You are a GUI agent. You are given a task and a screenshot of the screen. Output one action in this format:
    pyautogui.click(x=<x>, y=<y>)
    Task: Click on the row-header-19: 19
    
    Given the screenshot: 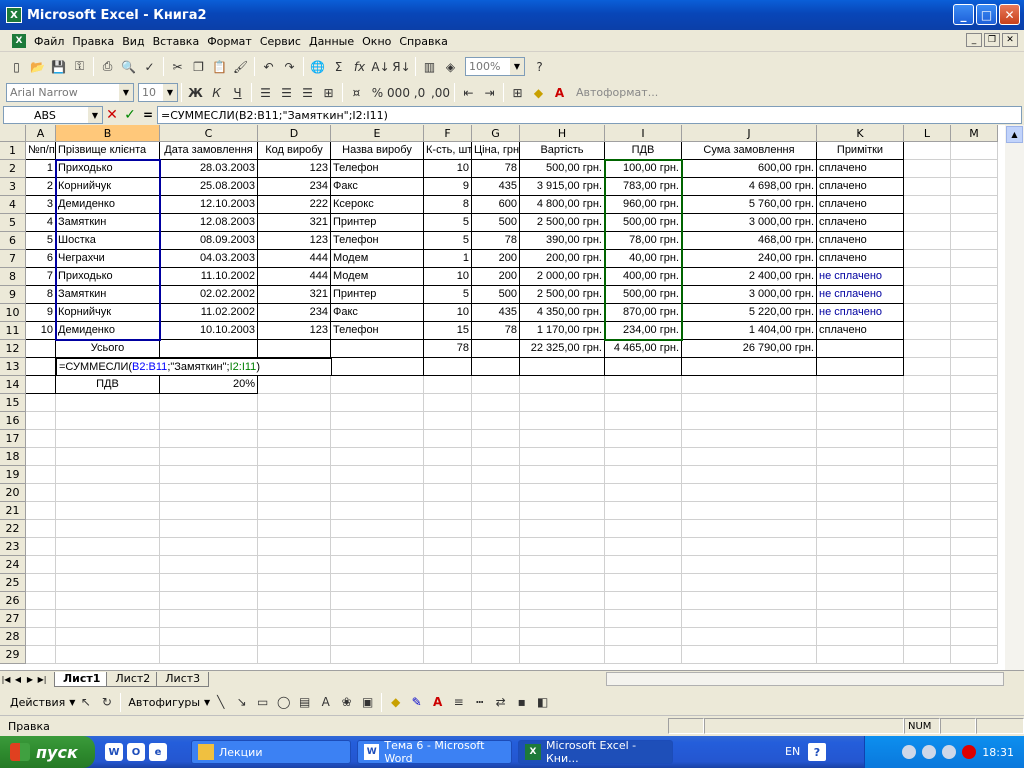 What is the action you would take?
    pyautogui.click(x=13, y=475)
    